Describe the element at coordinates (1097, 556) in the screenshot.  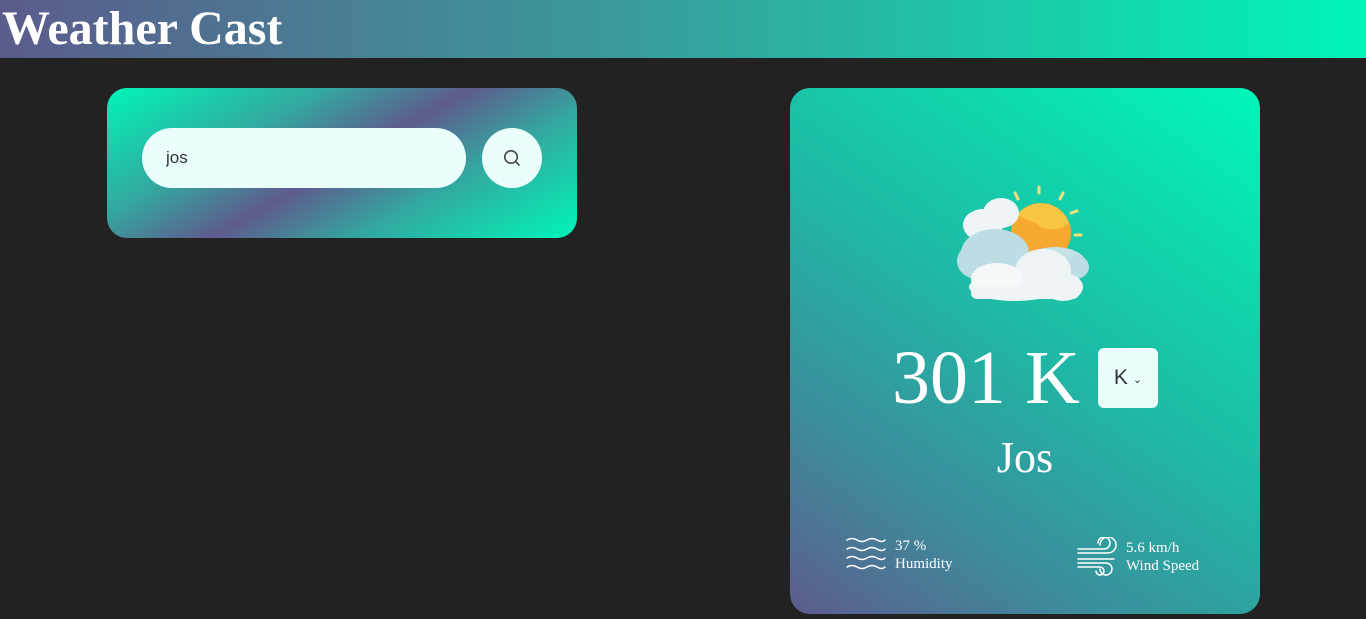
I see `wind-icon` at that location.